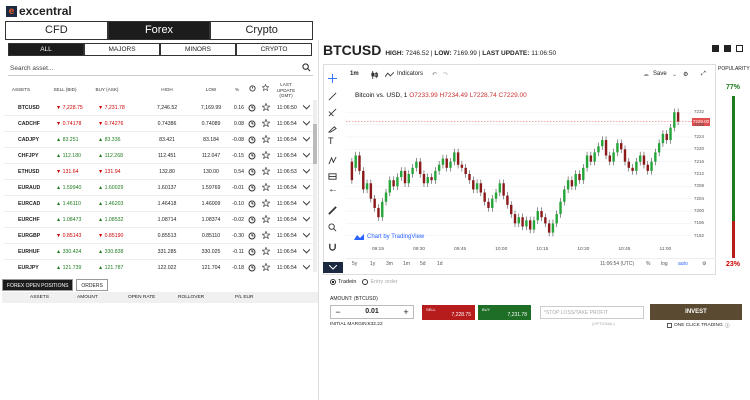 The image size is (750, 400). I want to click on range-3m: 3m, so click(389, 264).